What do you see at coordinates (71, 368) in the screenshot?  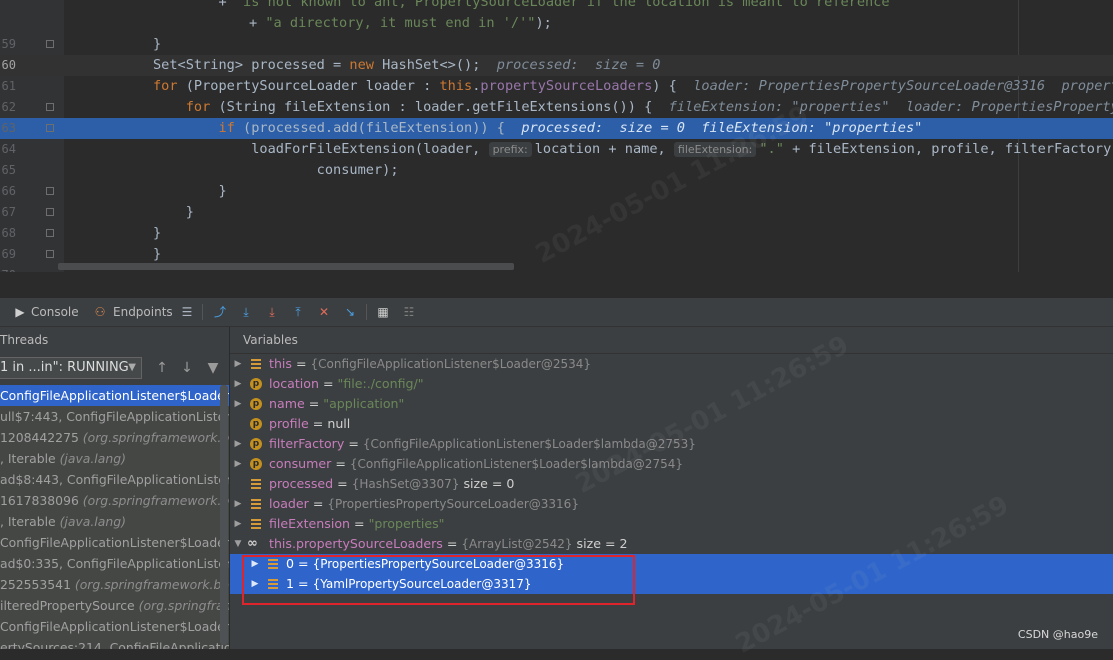 I see `thread-selector: 1 in ...in": RUNNING ▼` at bounding box center [71, 368].